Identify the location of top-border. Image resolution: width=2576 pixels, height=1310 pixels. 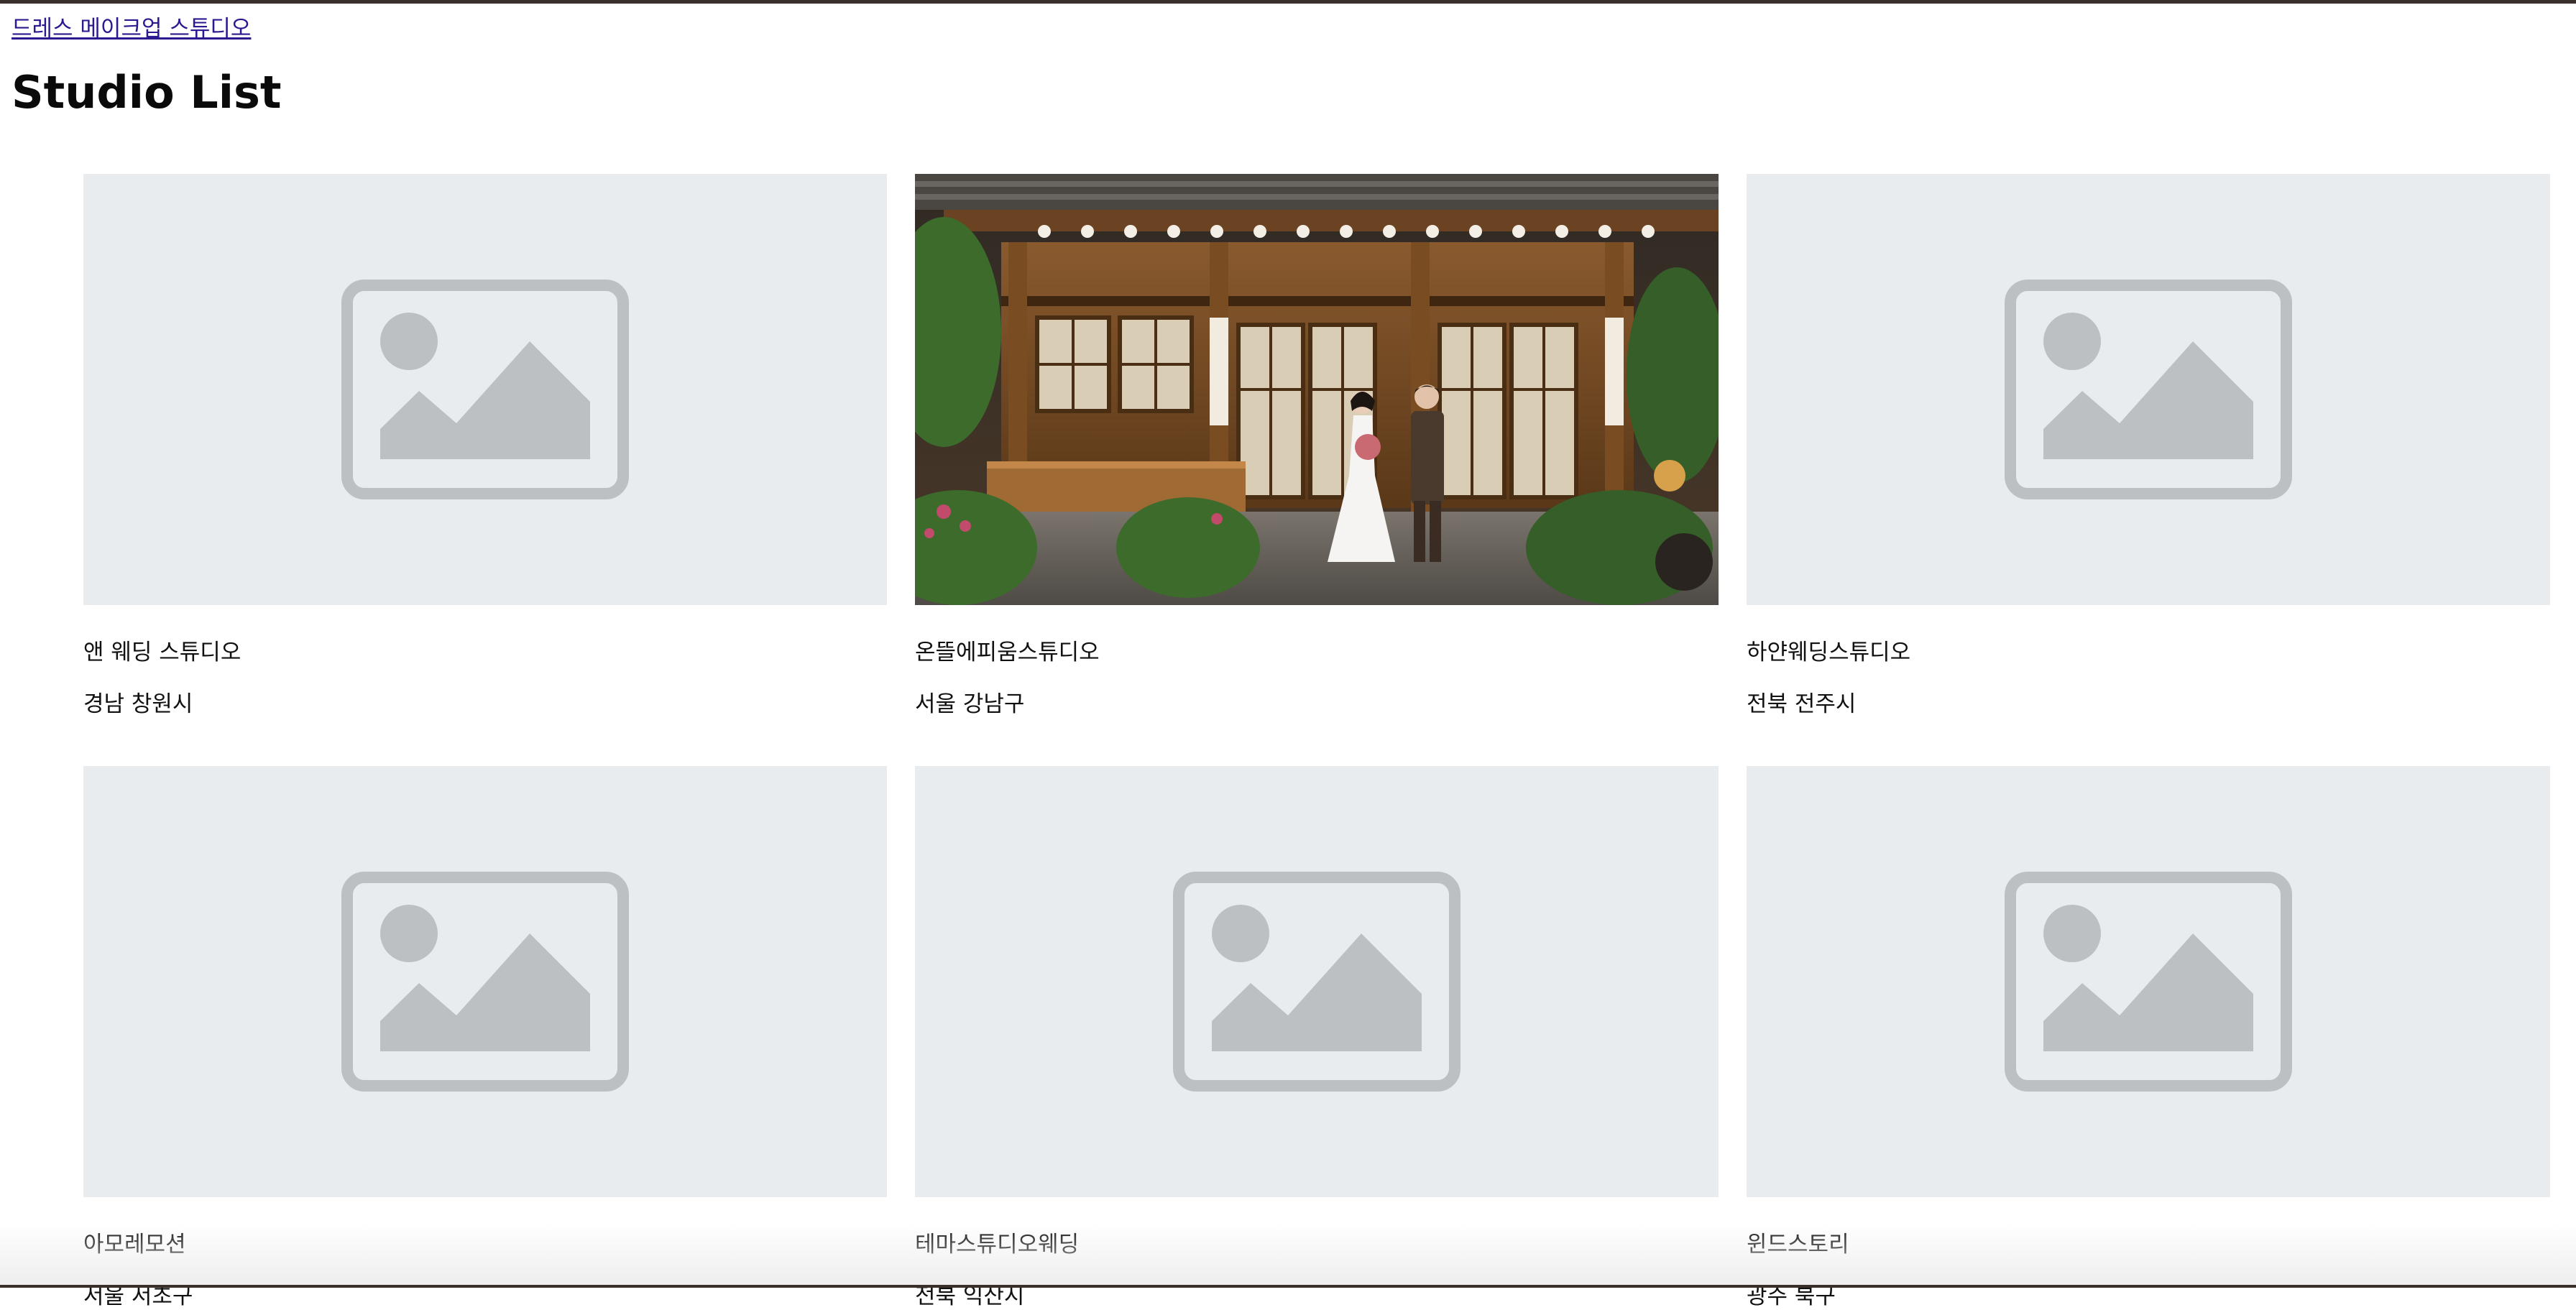
(1288, 2).